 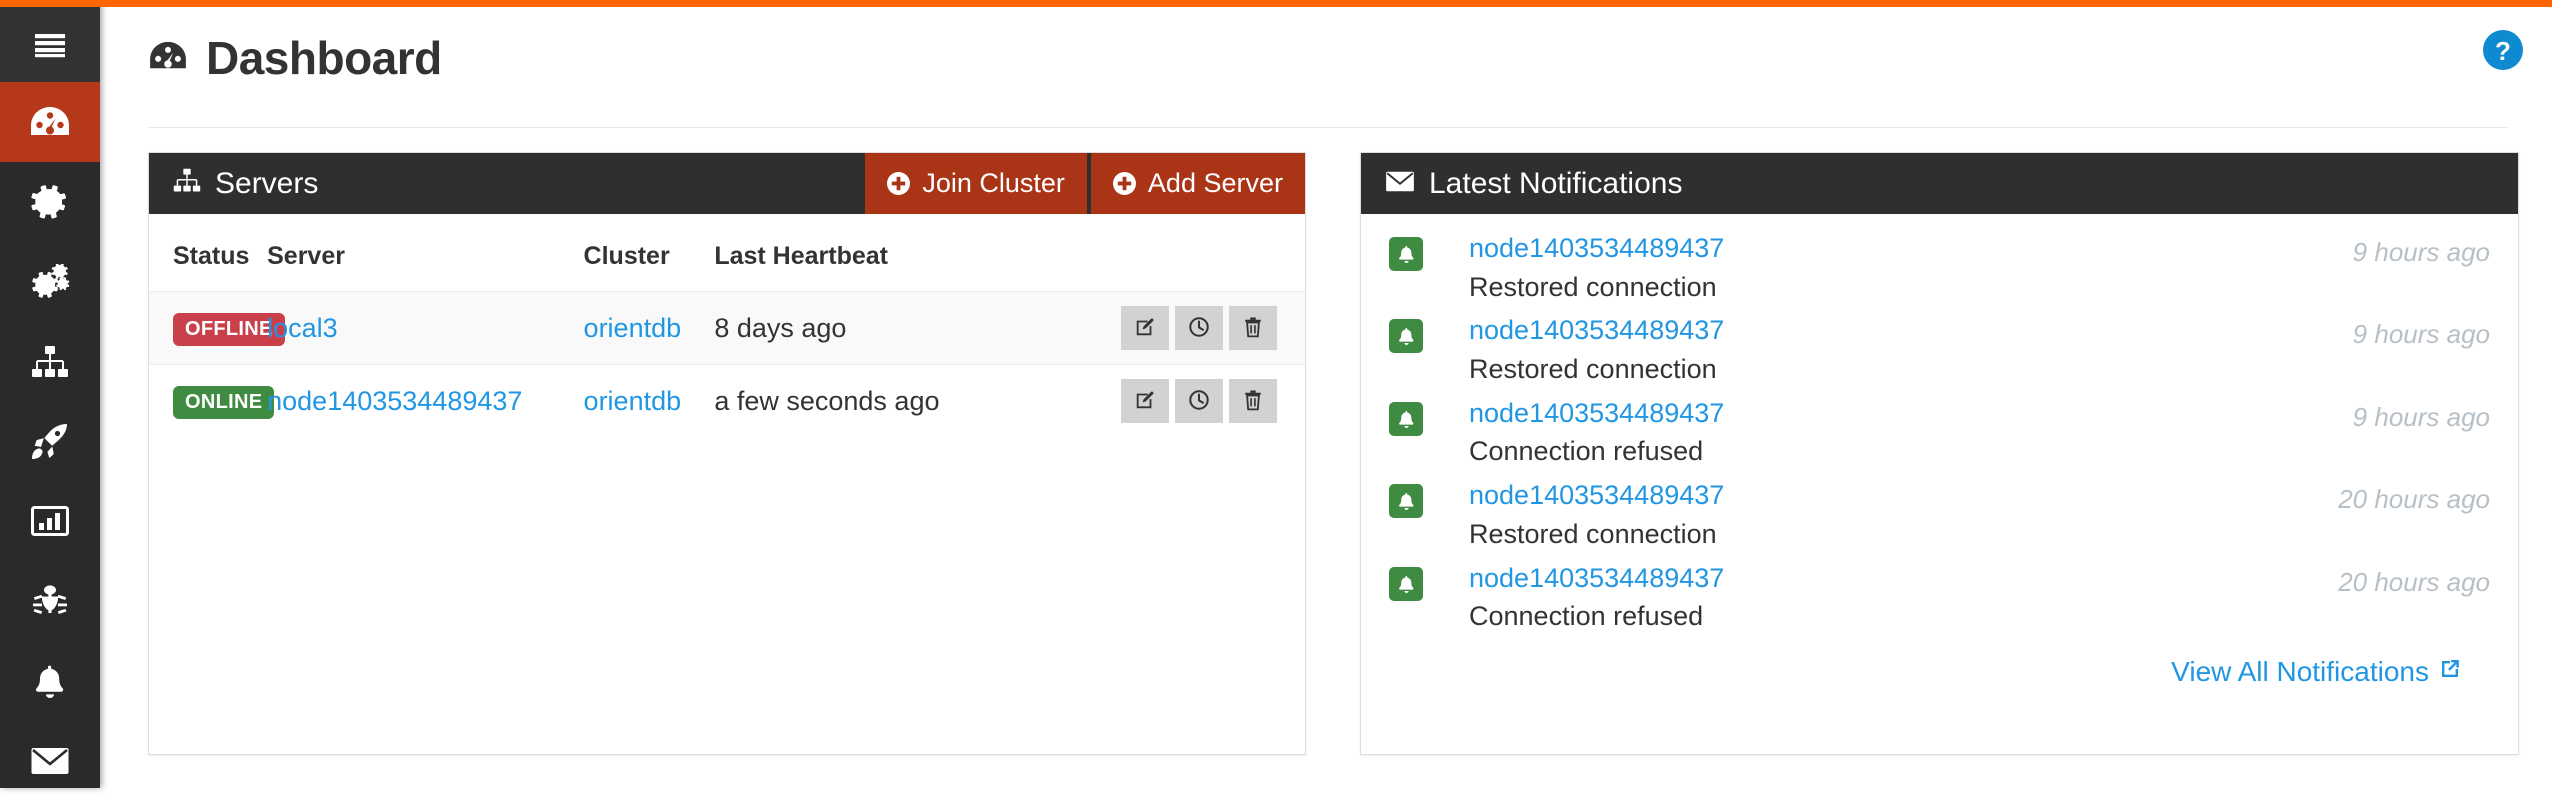 I want to click on trash-icon, so click(x=1253, y=328).